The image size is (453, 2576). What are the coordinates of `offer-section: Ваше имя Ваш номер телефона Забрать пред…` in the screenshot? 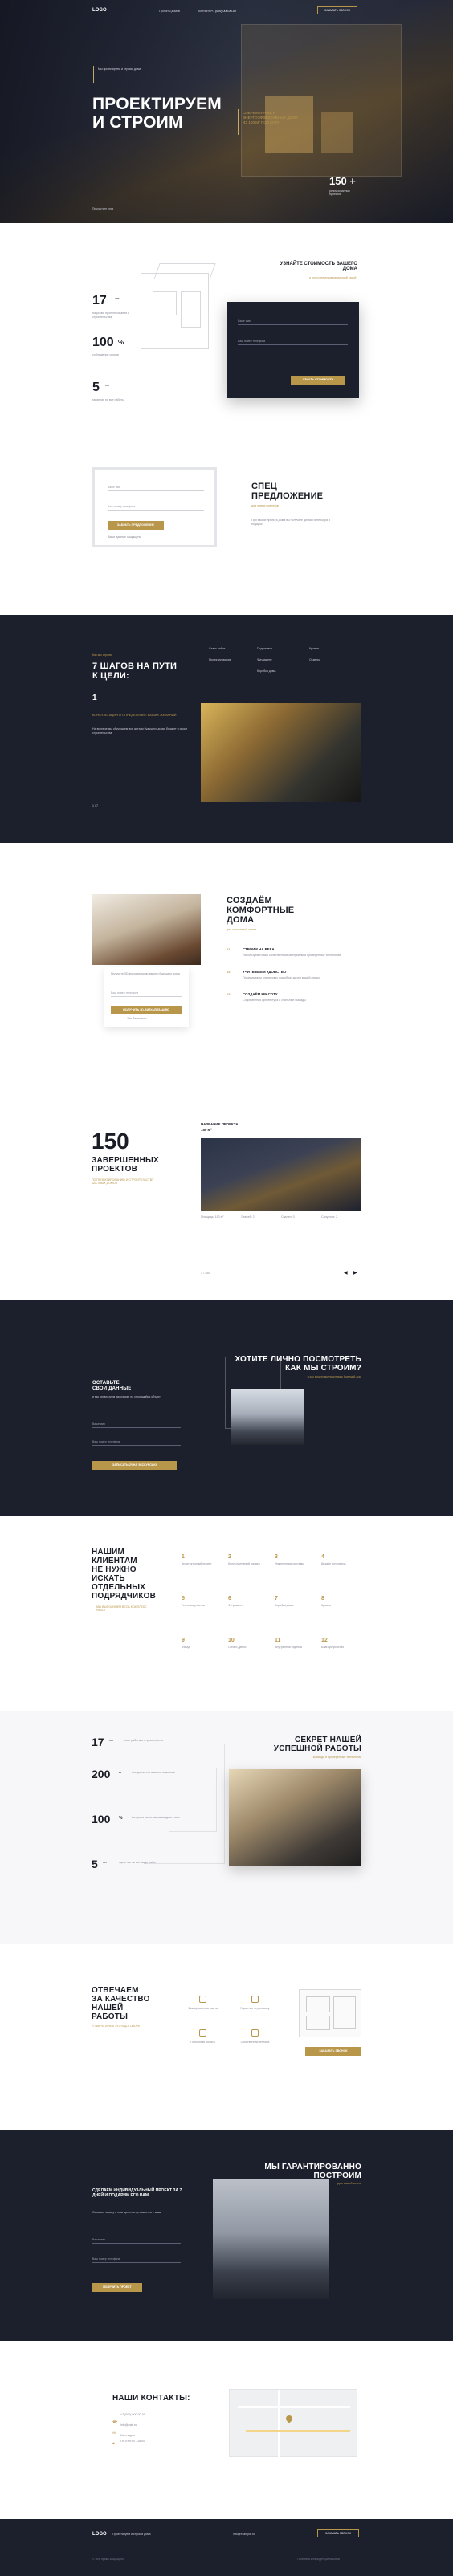 It's located at (226, 535).